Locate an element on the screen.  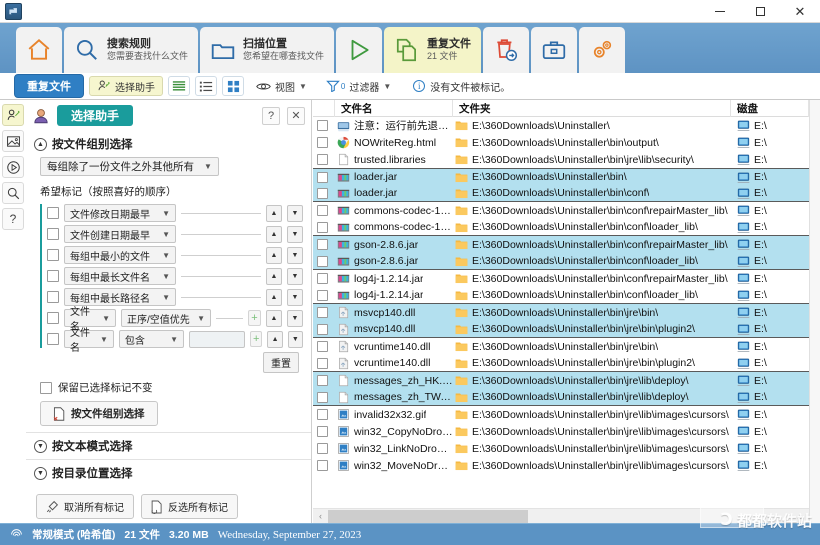
rule-secondary-dropdown: 包含 ▼ is located at coordinates (151, 339).